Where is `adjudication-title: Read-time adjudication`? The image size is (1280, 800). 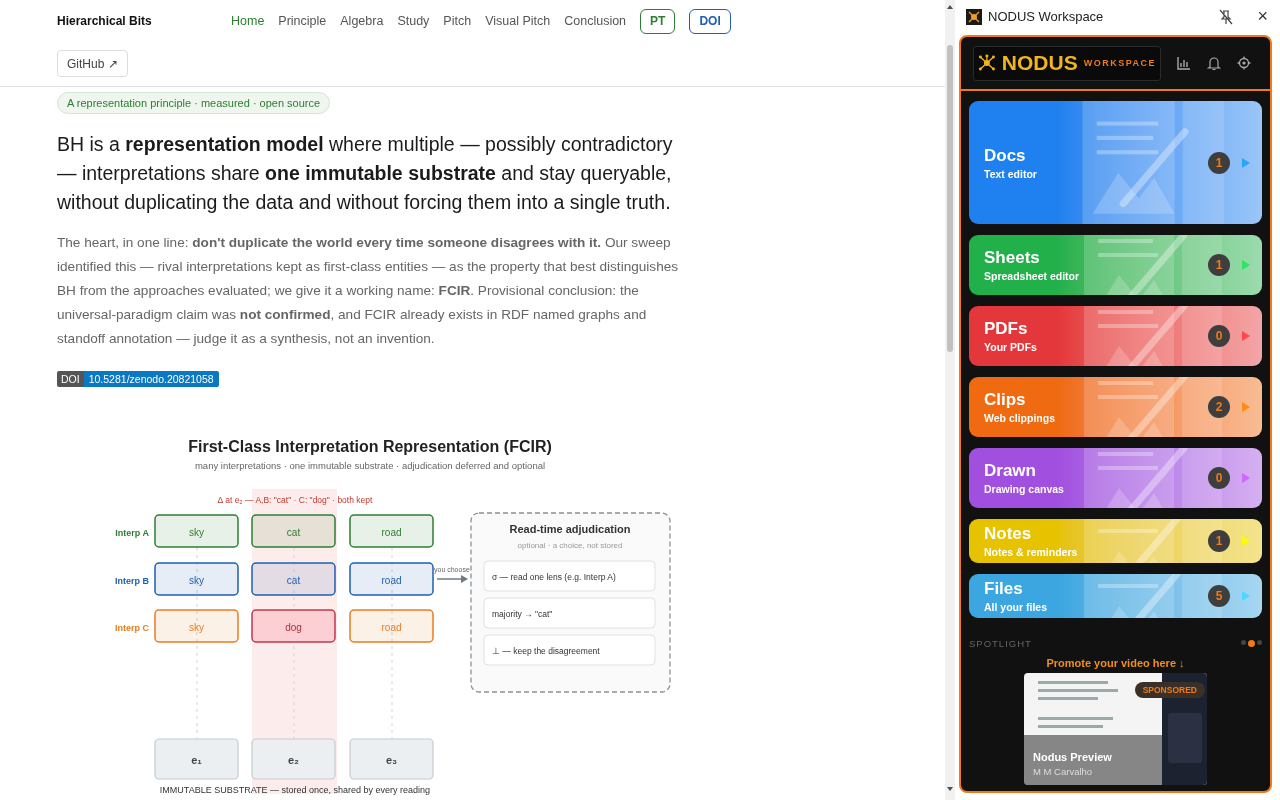
adjudication-title: Read-time adjudication is located at coordinates (570, 529).